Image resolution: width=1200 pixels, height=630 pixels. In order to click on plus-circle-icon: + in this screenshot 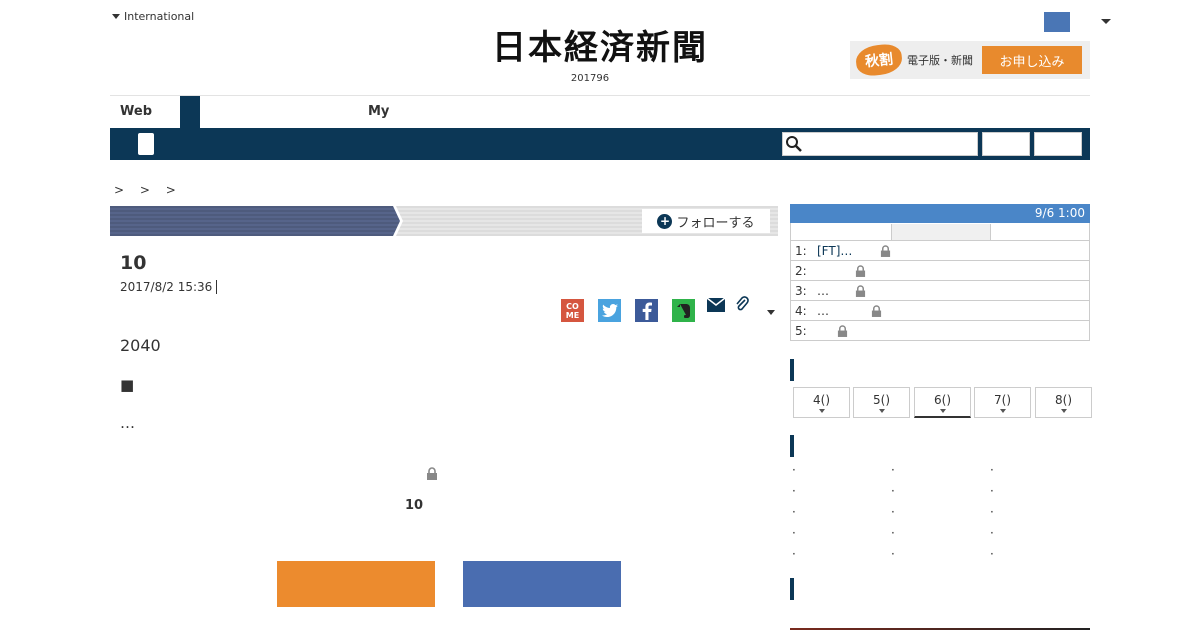, I will do `click(665, 221)`.